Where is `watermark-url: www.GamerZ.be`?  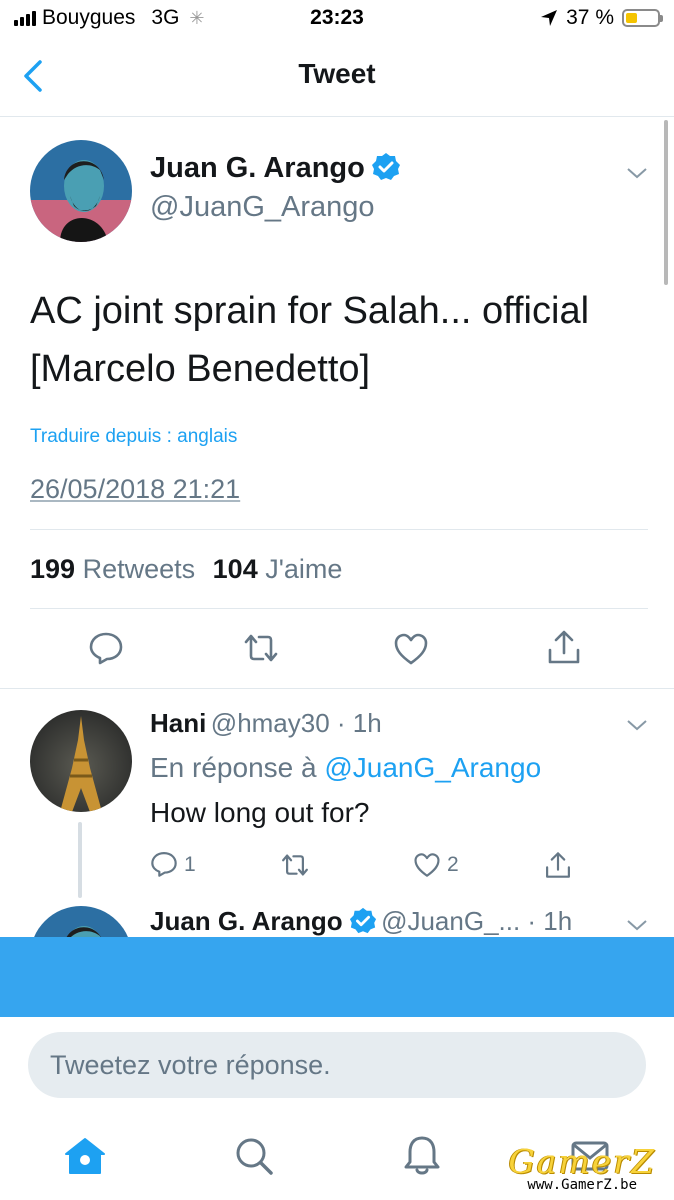 watermark-url: www.GamerZ.be is located at coordinates (582, 1185).